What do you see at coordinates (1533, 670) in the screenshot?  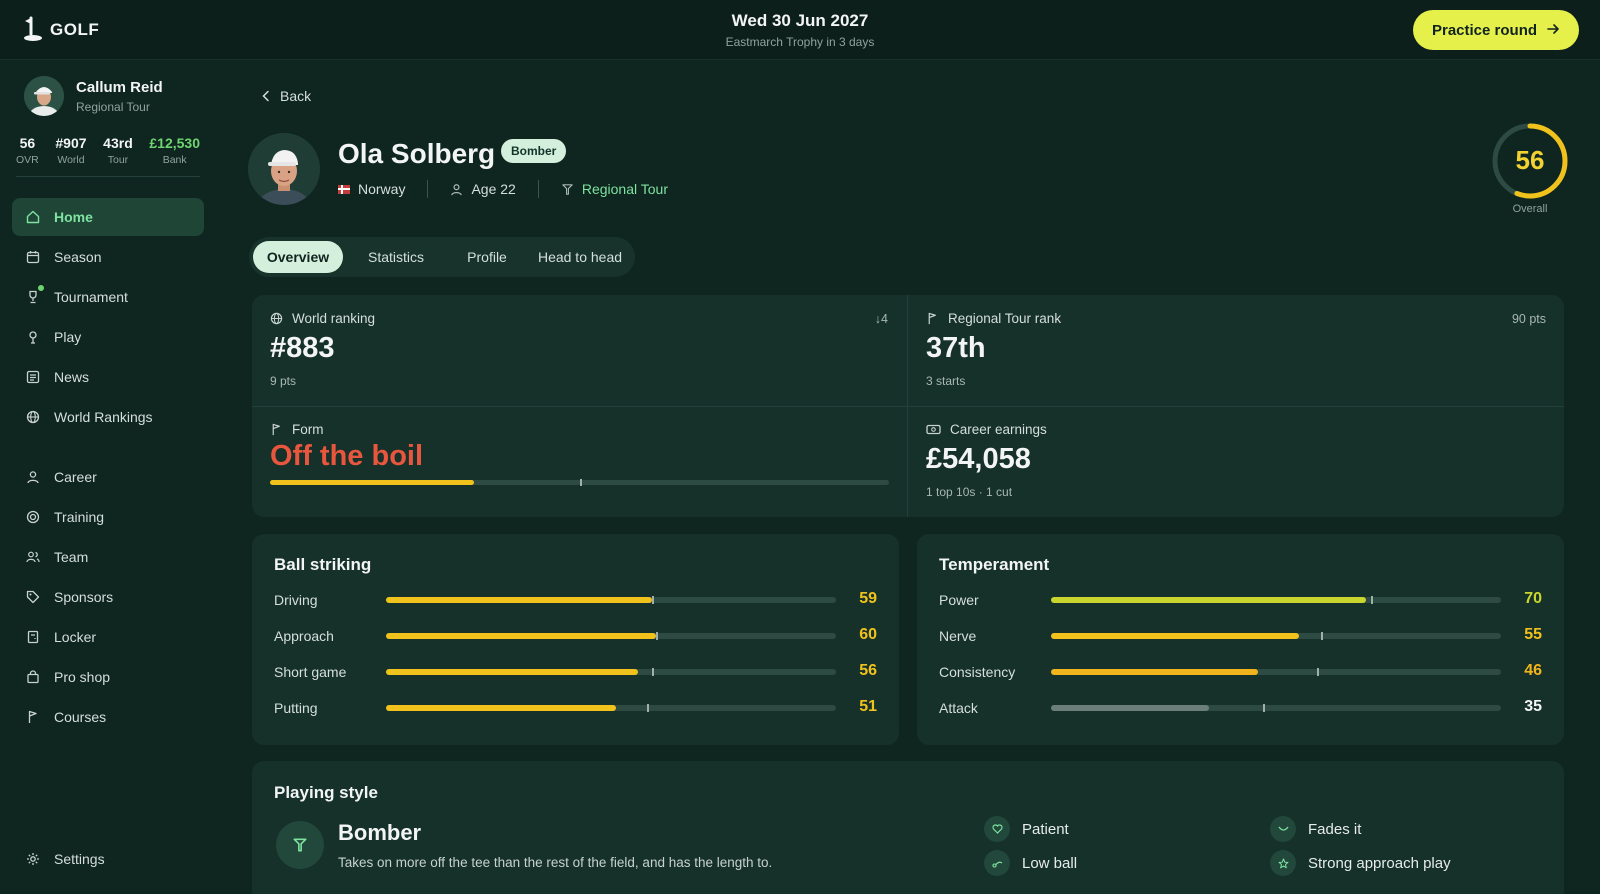 I see `attribute-value: 46` at bounding box center [1533, 670].